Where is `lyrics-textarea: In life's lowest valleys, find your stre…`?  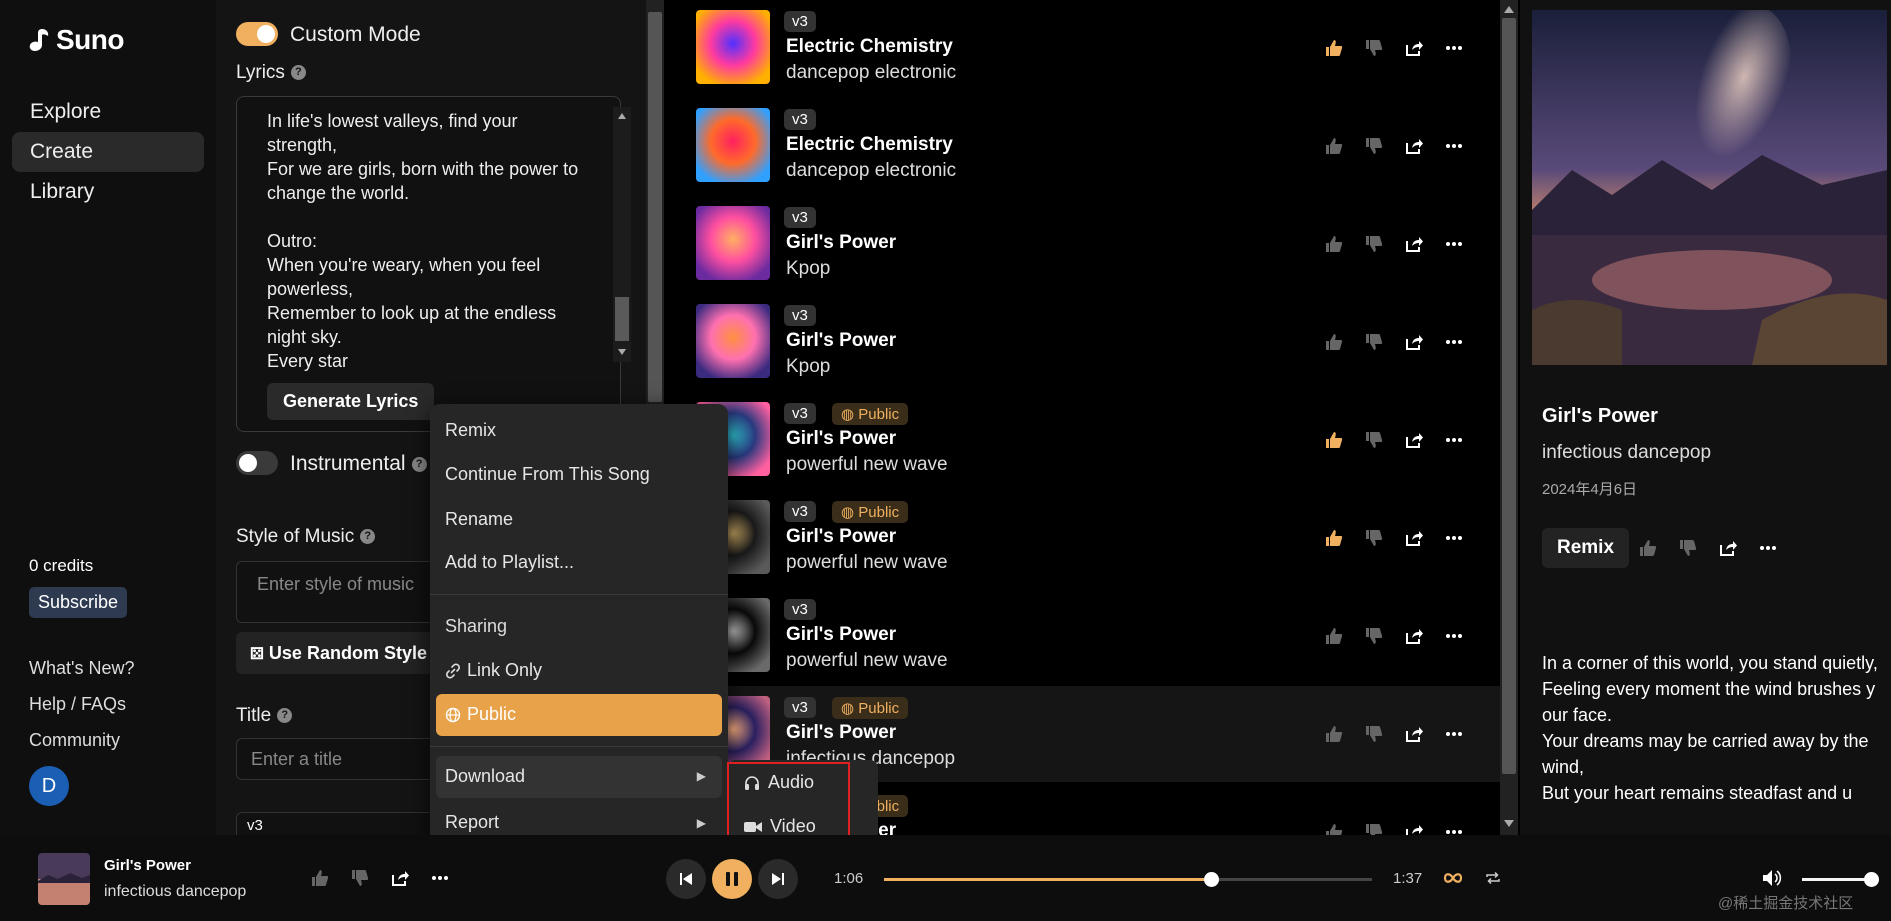
lyrics-textarea: In life's lowest valleys, find your stre… is located at coordinates (433, 264).